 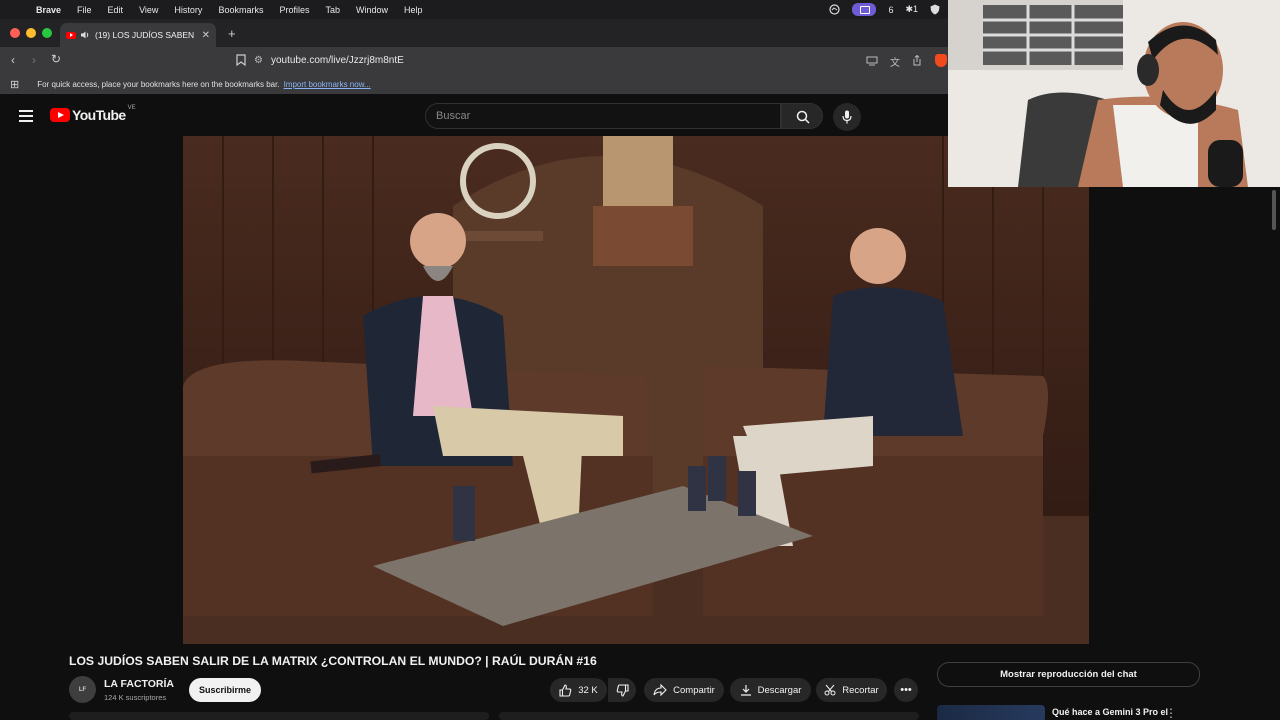 I want to click on tab-title: (19) LOS JUDÍOS SABEN SA, so click(x=146, y=35).